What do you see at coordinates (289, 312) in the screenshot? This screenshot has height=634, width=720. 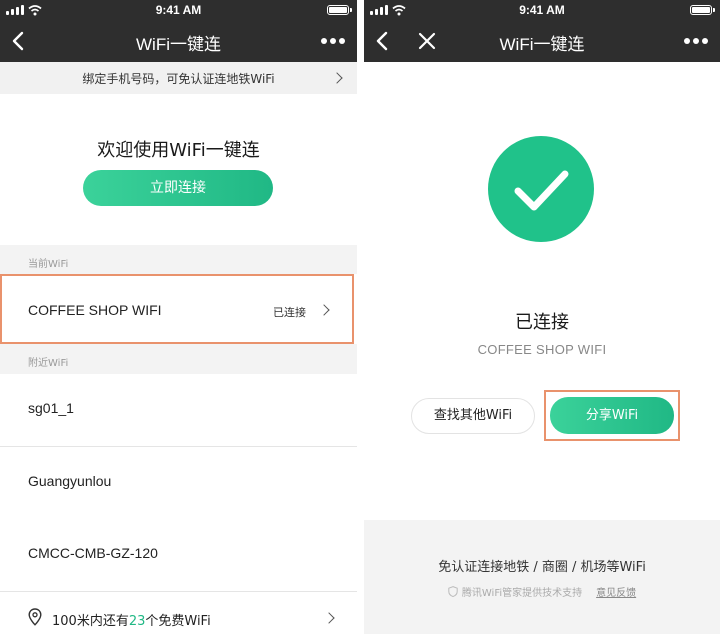 I see `current-wifi-status: 已连接` at bounding box center [289, 312].